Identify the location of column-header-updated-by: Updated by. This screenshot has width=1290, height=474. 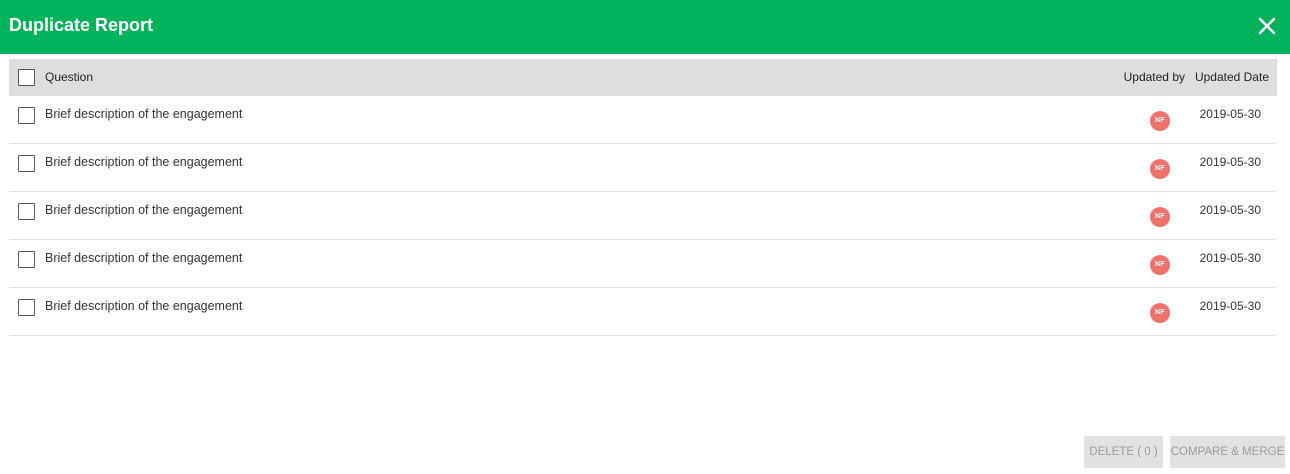
(1154, 77).